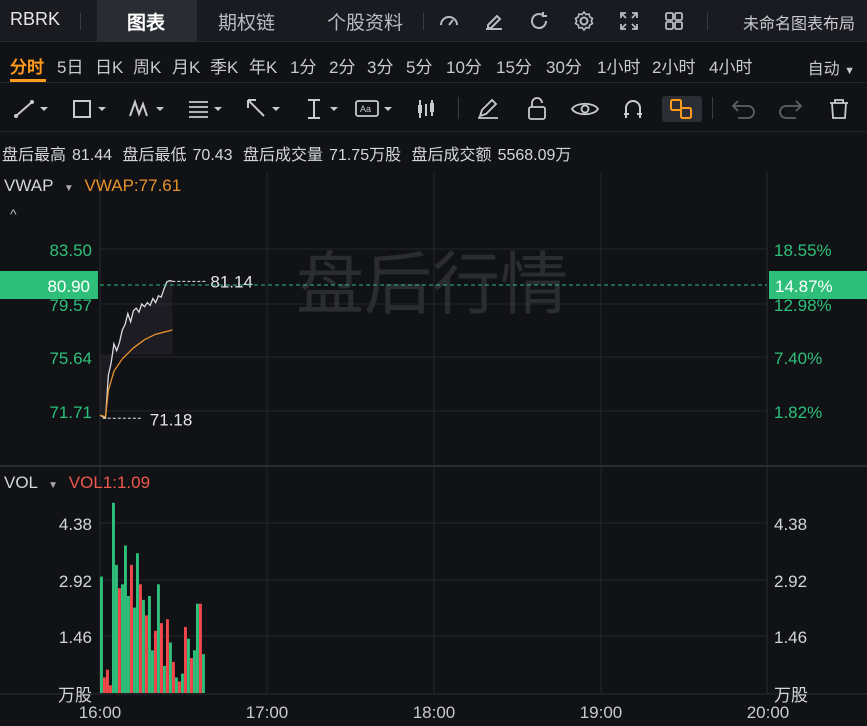 This screenshot has height=726, width=867. What do you see at coordinates (34, 155) in the screenshot?
I see `high-label: 盘后最高` at bounding box center [34, 155].